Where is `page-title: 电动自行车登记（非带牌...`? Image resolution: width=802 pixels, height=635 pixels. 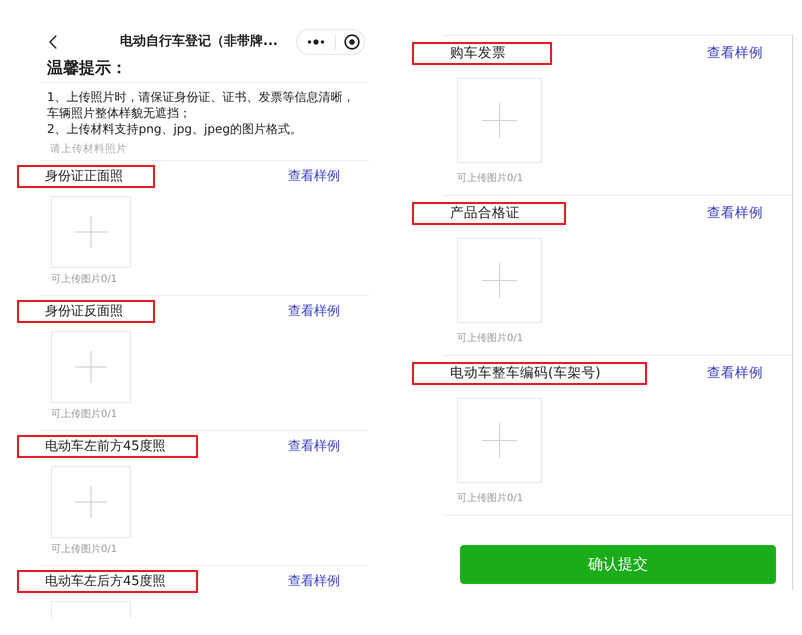
page-title: 电动自行车登记（非带牌... is located at coordinates (199, 42).